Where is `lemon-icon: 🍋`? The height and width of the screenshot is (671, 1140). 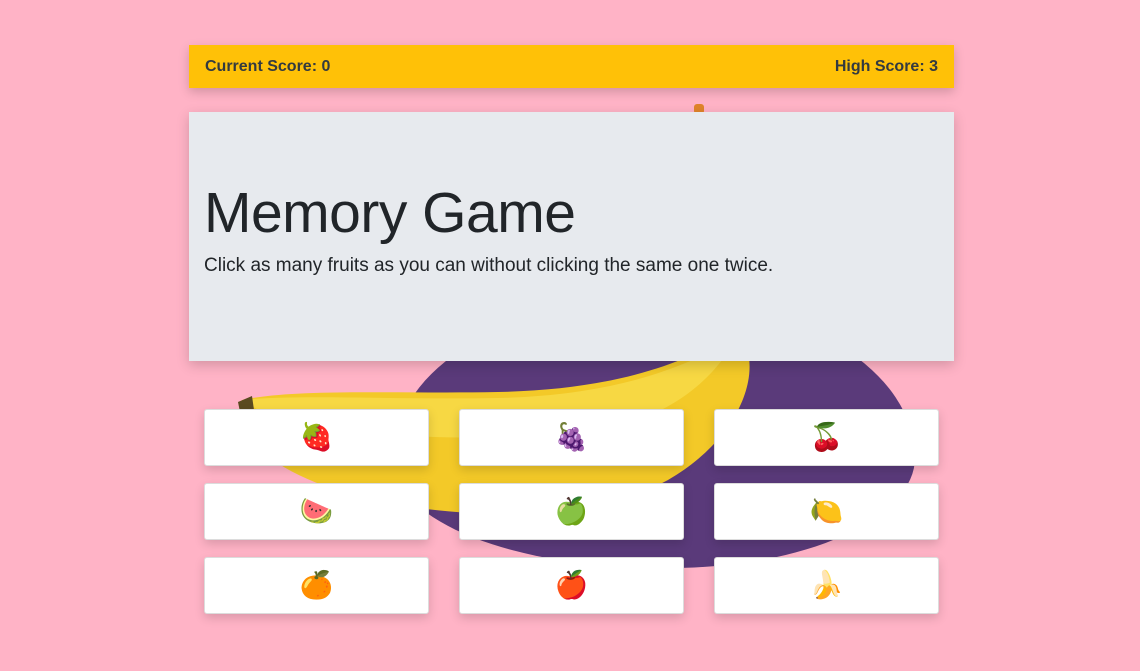 lemon-icon: 🍋 is located at coordinates (826, 511).